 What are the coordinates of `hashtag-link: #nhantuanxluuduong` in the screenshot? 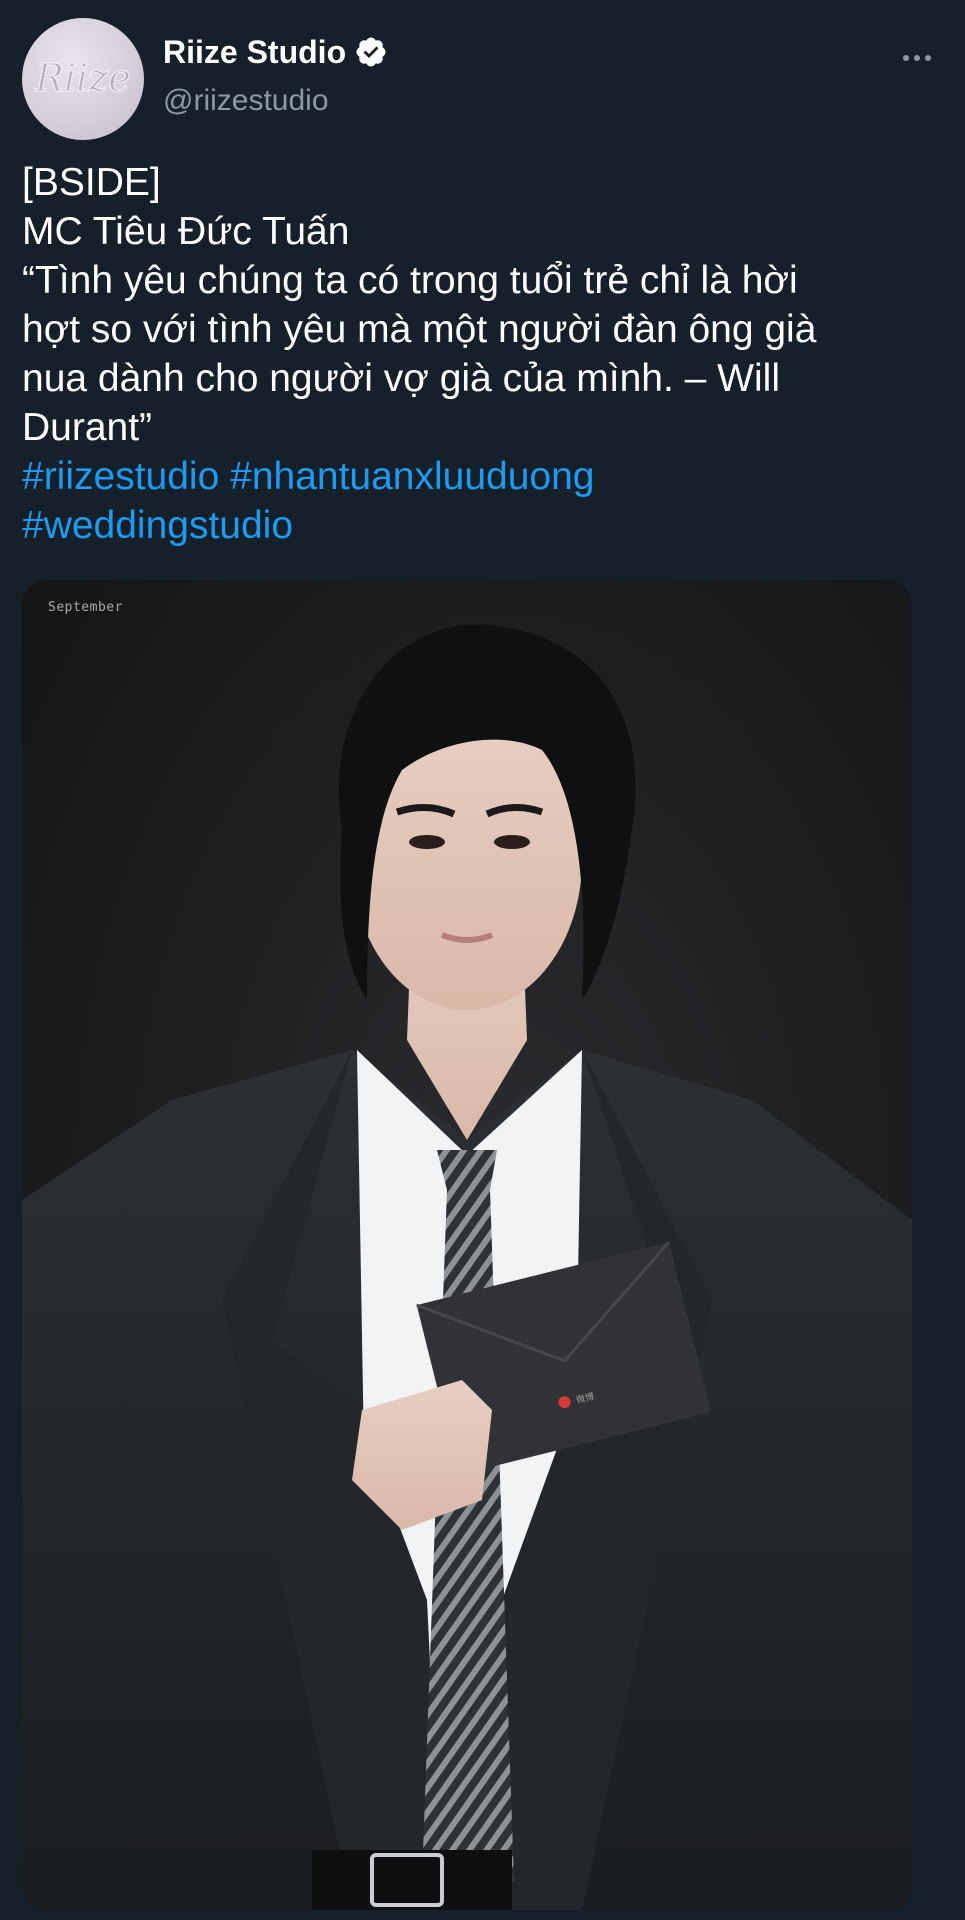 It's located at (412, 476).